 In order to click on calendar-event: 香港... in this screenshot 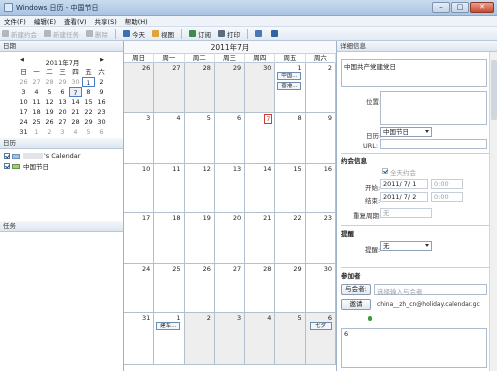, I will do `click(289, 86)`.